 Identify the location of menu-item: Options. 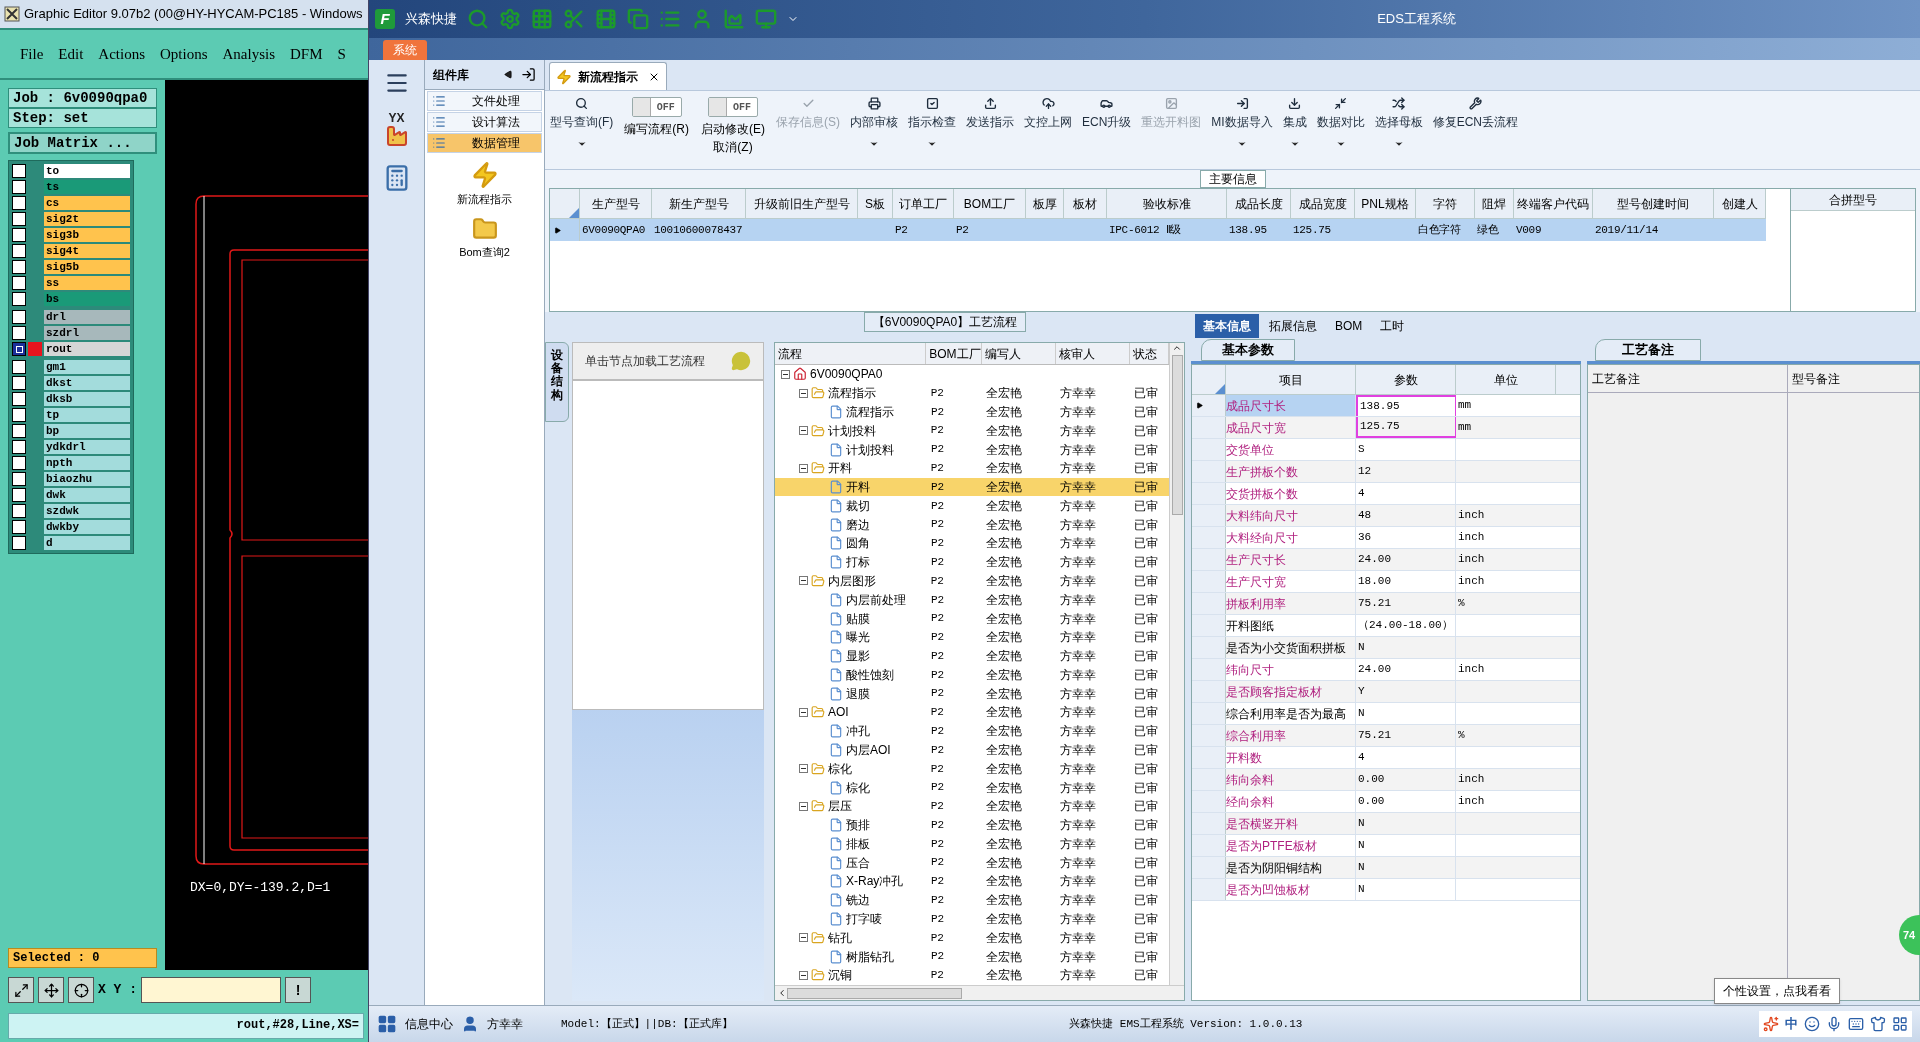
(184, 54).